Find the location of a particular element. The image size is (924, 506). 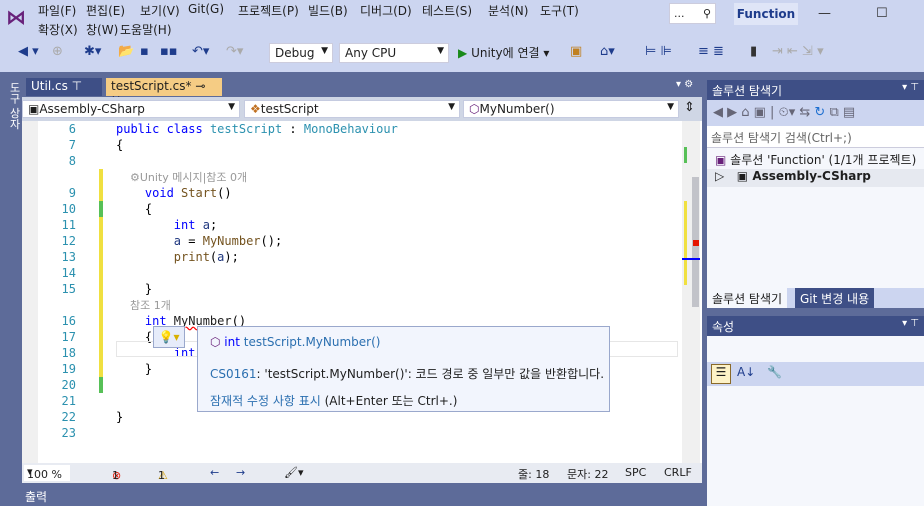

alphabetical-icon: A↓ is located at coordinates (746, 372).